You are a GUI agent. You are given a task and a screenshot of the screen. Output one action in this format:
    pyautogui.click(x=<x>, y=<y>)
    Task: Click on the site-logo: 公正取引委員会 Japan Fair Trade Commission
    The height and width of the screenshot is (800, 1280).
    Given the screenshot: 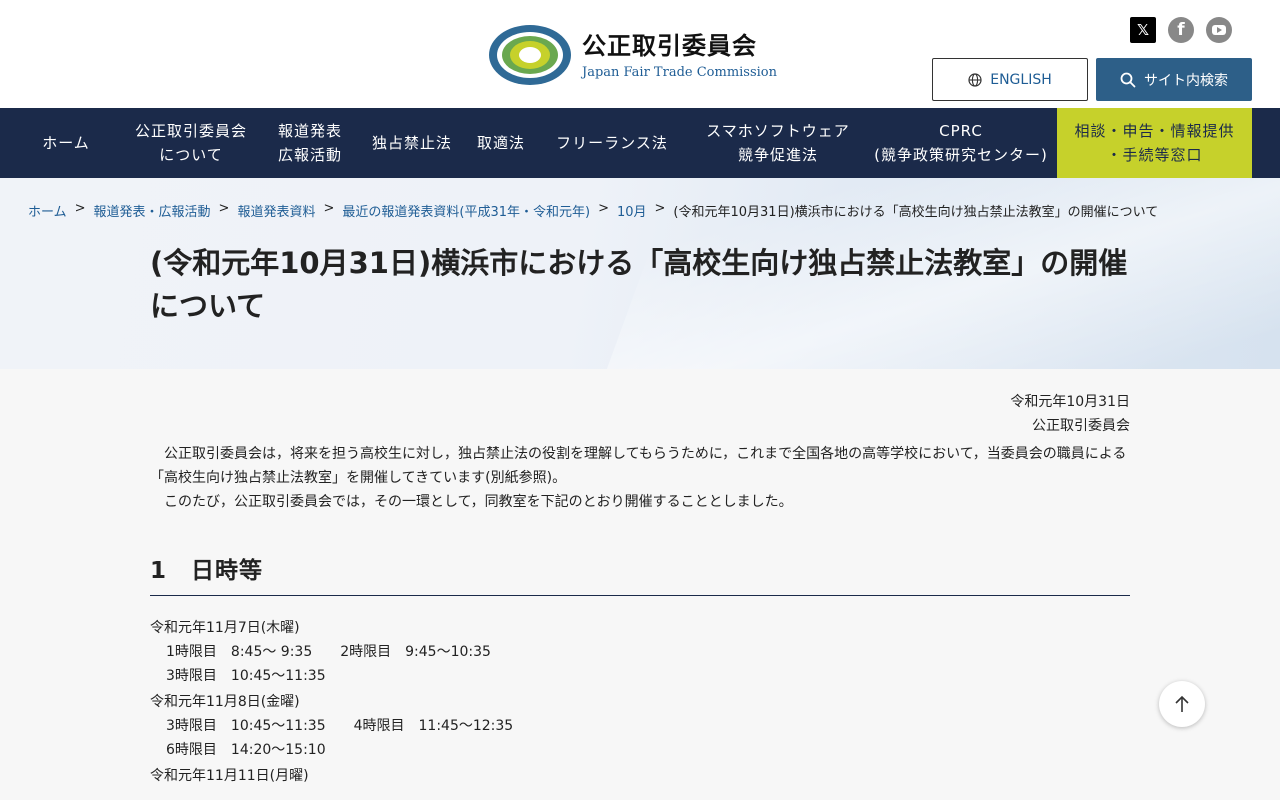 What is the action you would take?
    pyautogui.click(x=632, y=55)
    